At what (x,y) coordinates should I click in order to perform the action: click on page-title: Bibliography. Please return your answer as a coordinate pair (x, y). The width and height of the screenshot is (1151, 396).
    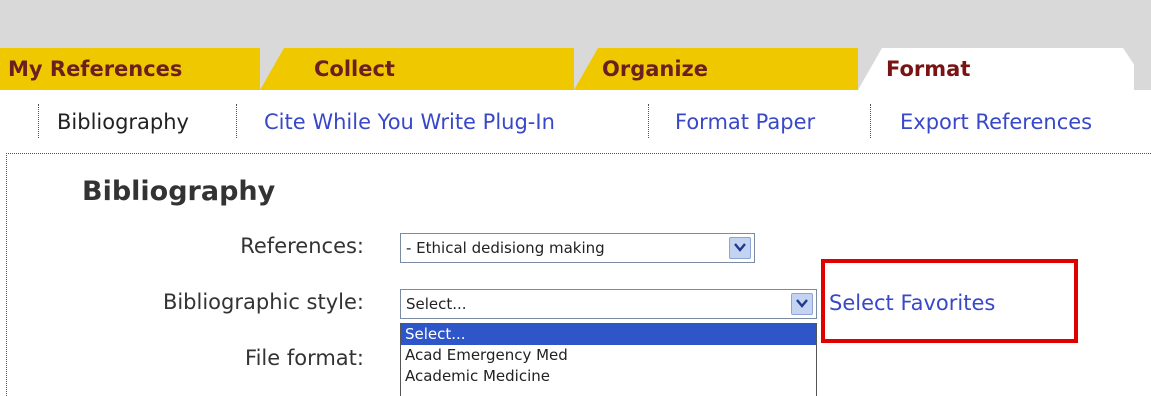
    Looking at the image, I should click on (179, 191).